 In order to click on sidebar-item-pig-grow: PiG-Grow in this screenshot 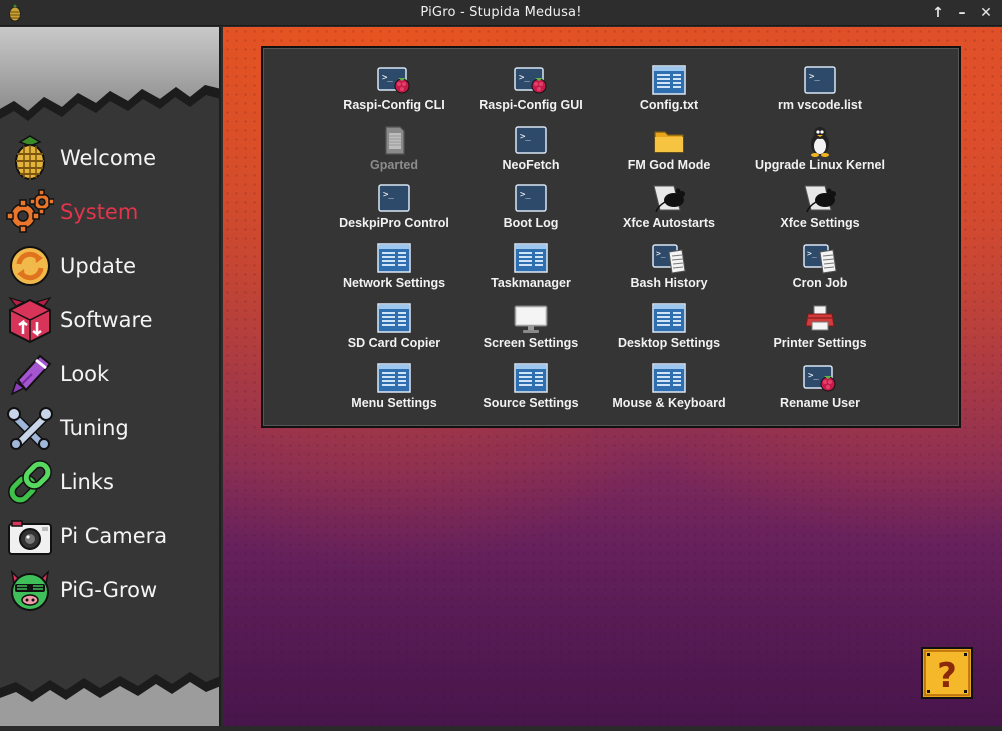, I will do `click(112, 590)`.